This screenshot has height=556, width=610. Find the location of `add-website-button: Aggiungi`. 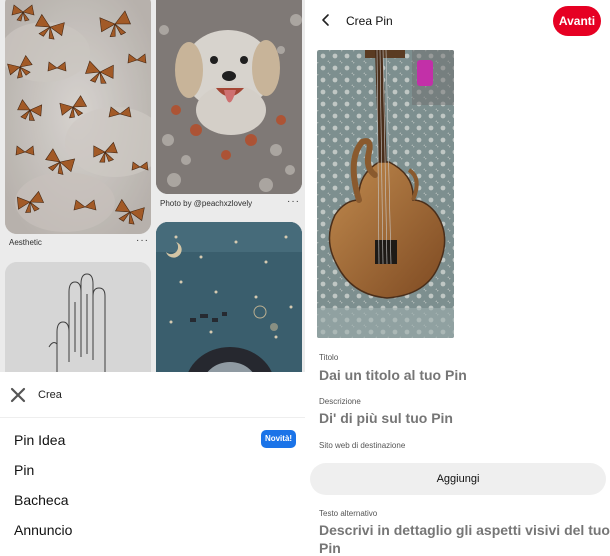

add-website-button: Aggiungi is located at coordinates (458, 479).